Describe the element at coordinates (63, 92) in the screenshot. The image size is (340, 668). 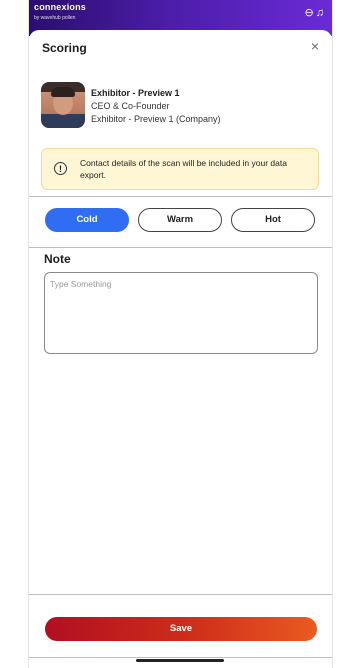
I see `avatar-hair` at that location.